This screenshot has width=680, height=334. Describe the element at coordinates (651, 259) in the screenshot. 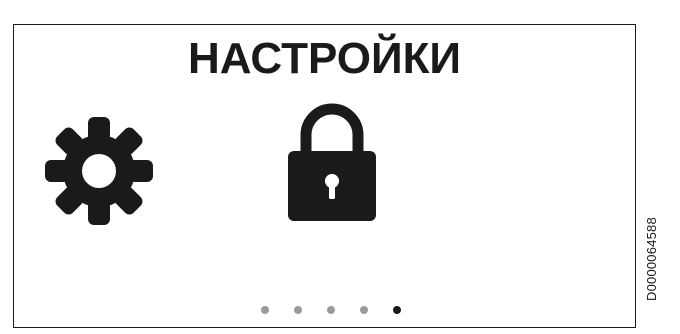

I see `document-code: D0000064588` at that location.